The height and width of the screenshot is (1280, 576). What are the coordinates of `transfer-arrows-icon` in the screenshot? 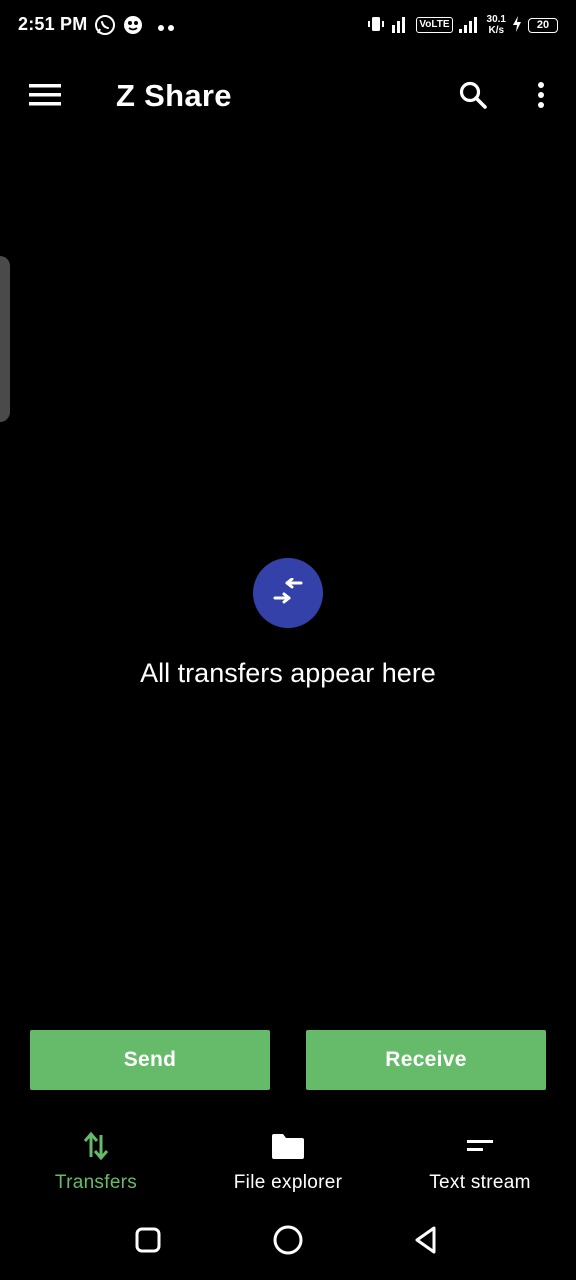 It's located at (288, 593).